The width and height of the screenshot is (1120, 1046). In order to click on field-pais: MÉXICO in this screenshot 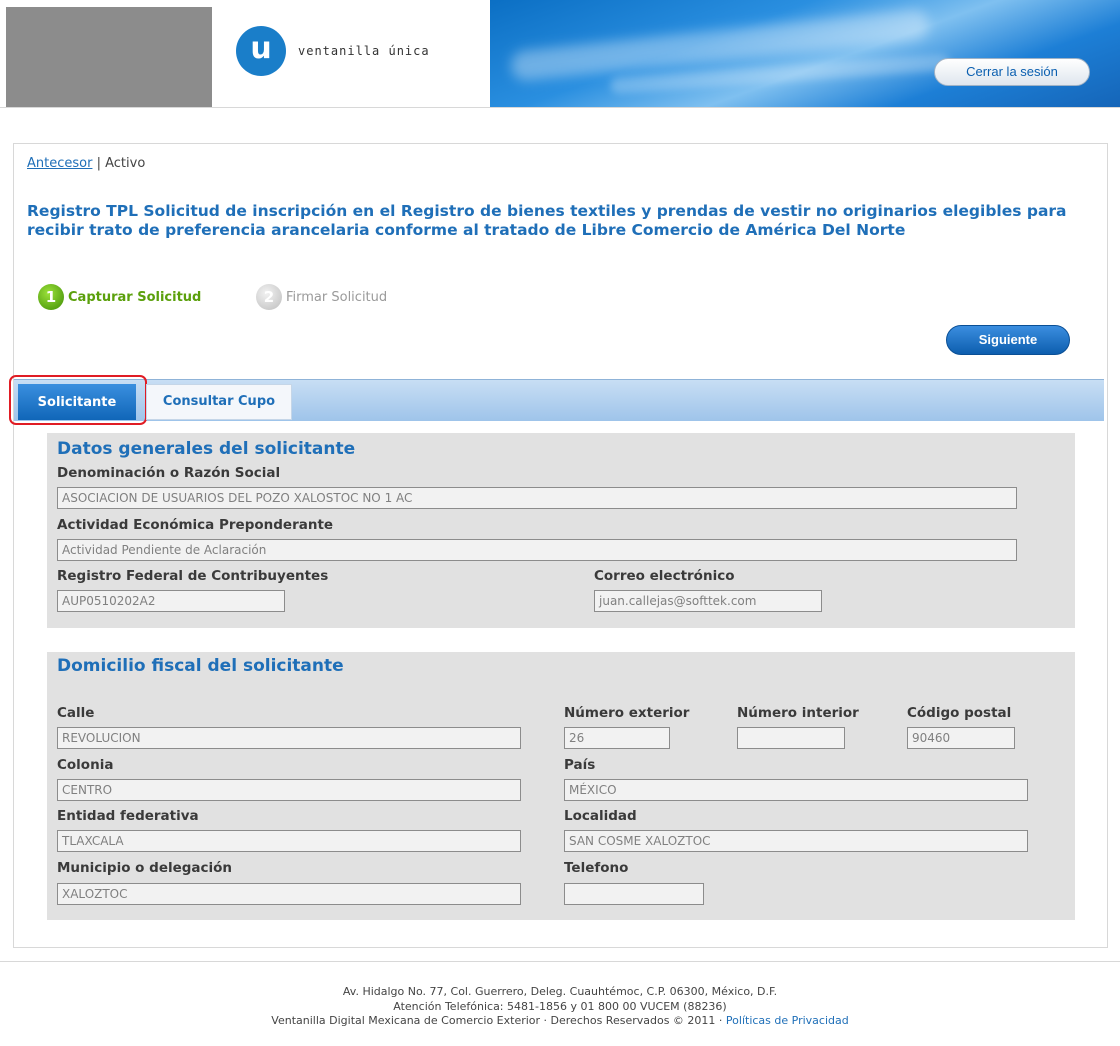, I will do `click(796, 790)`.